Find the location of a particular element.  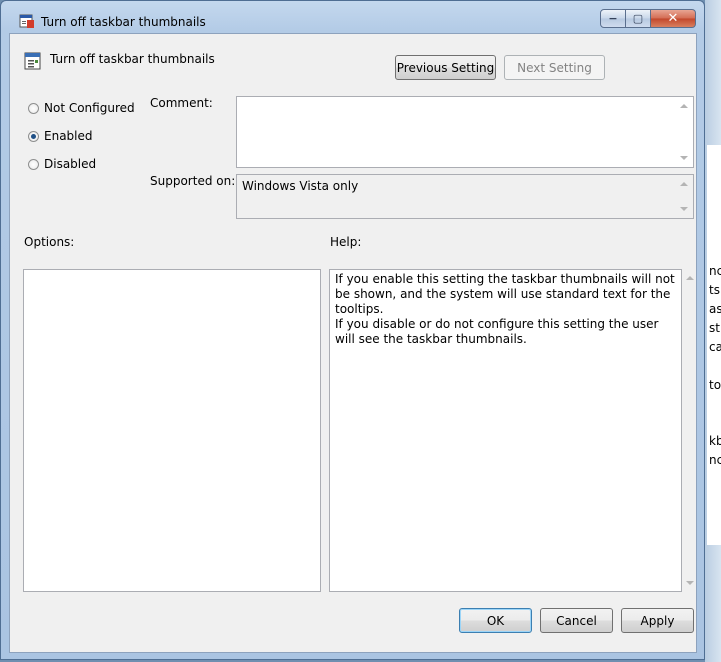

apply-label: Apply is located at coordinates (657, 620).